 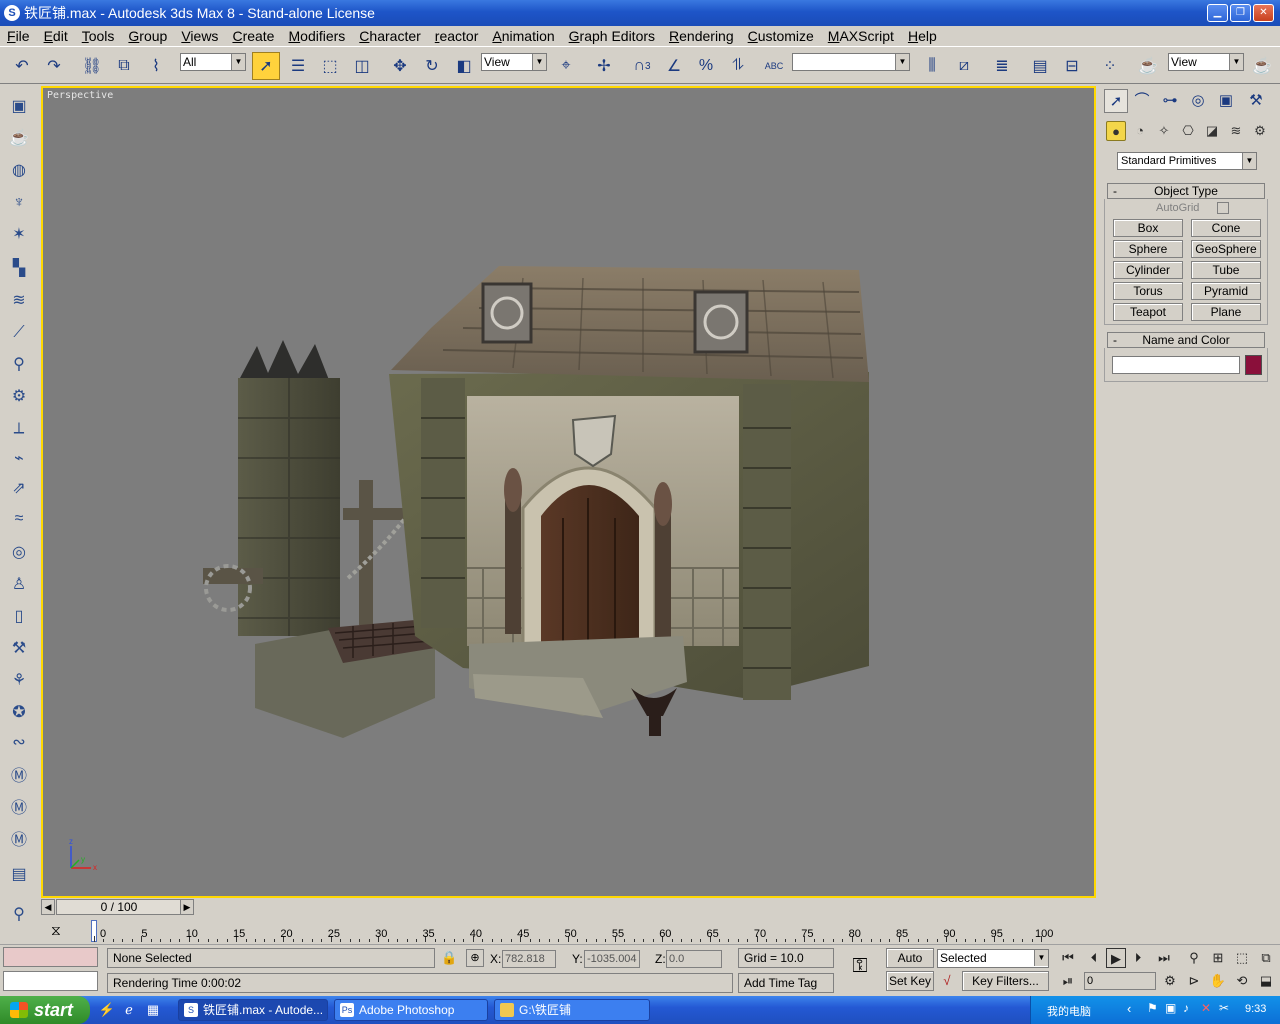 What do you see at coordinates (129, 1010) in the screenshot?
I see `internet-explorer-icon: ℯ` at bounding box center [129, 1010].